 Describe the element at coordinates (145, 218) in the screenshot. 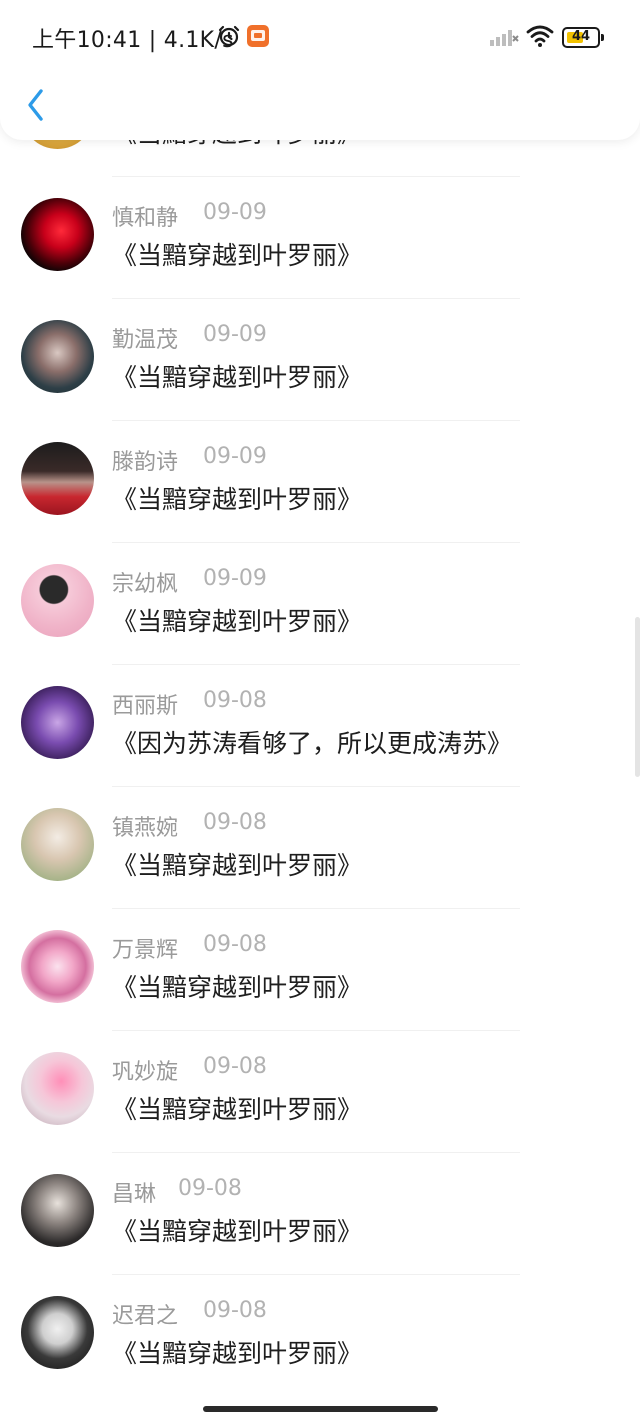

I see `item-name: 慎和静` at that location.